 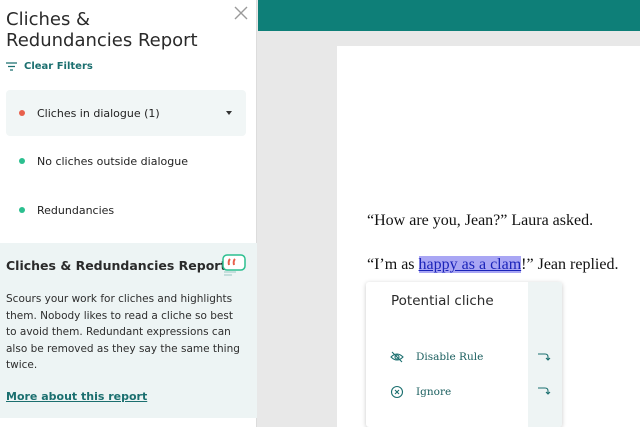 What do you see at coordinates (434, 392) in the screenshot?
I see `ignore-label: Ignore` at bounding box center [434, 392].